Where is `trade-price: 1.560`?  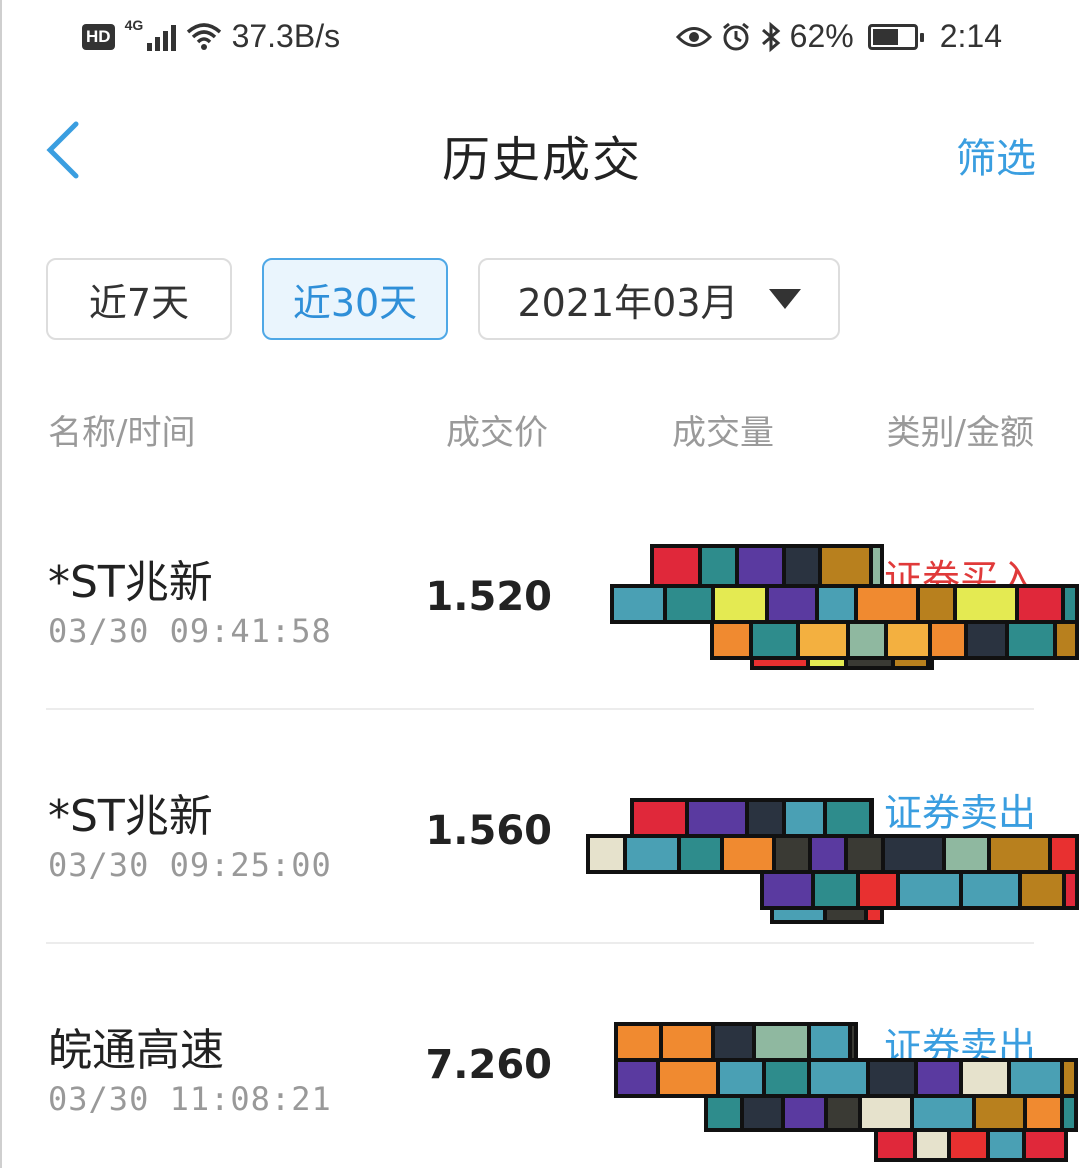
trade-price: 1.560 is located at coordinates (488, 831).